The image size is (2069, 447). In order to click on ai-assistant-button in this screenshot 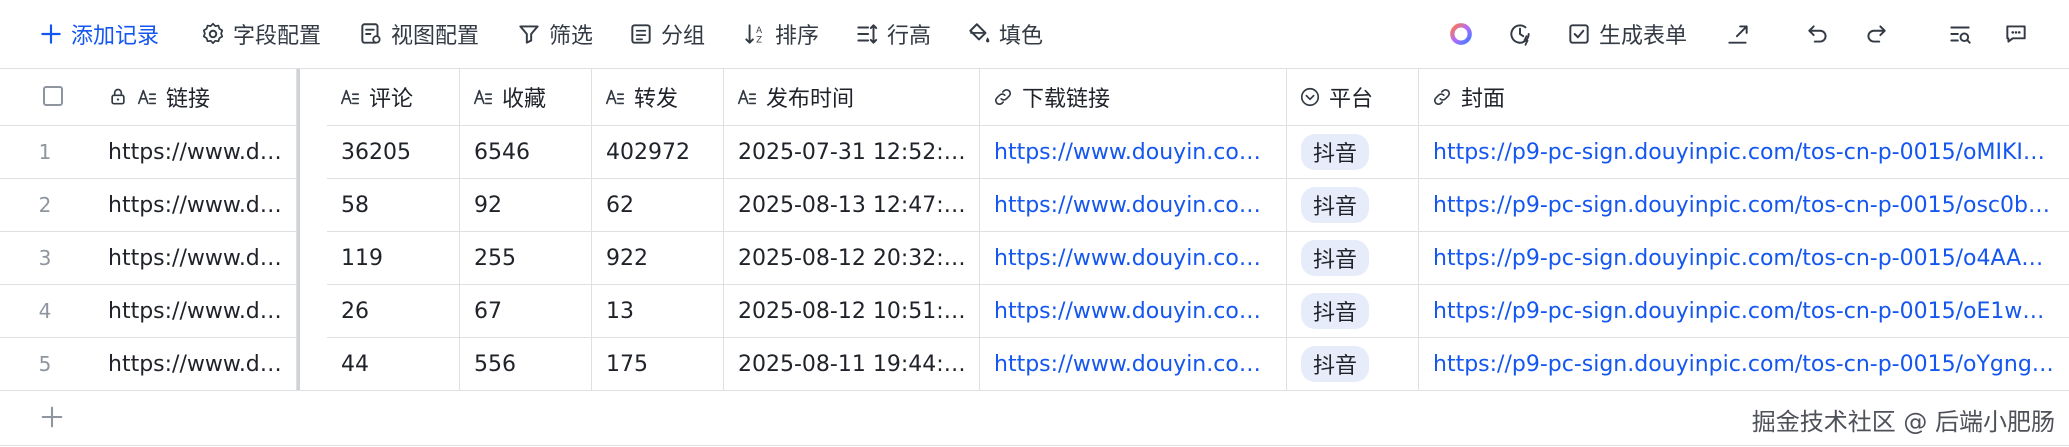, I will do `click(1461, 34)`.